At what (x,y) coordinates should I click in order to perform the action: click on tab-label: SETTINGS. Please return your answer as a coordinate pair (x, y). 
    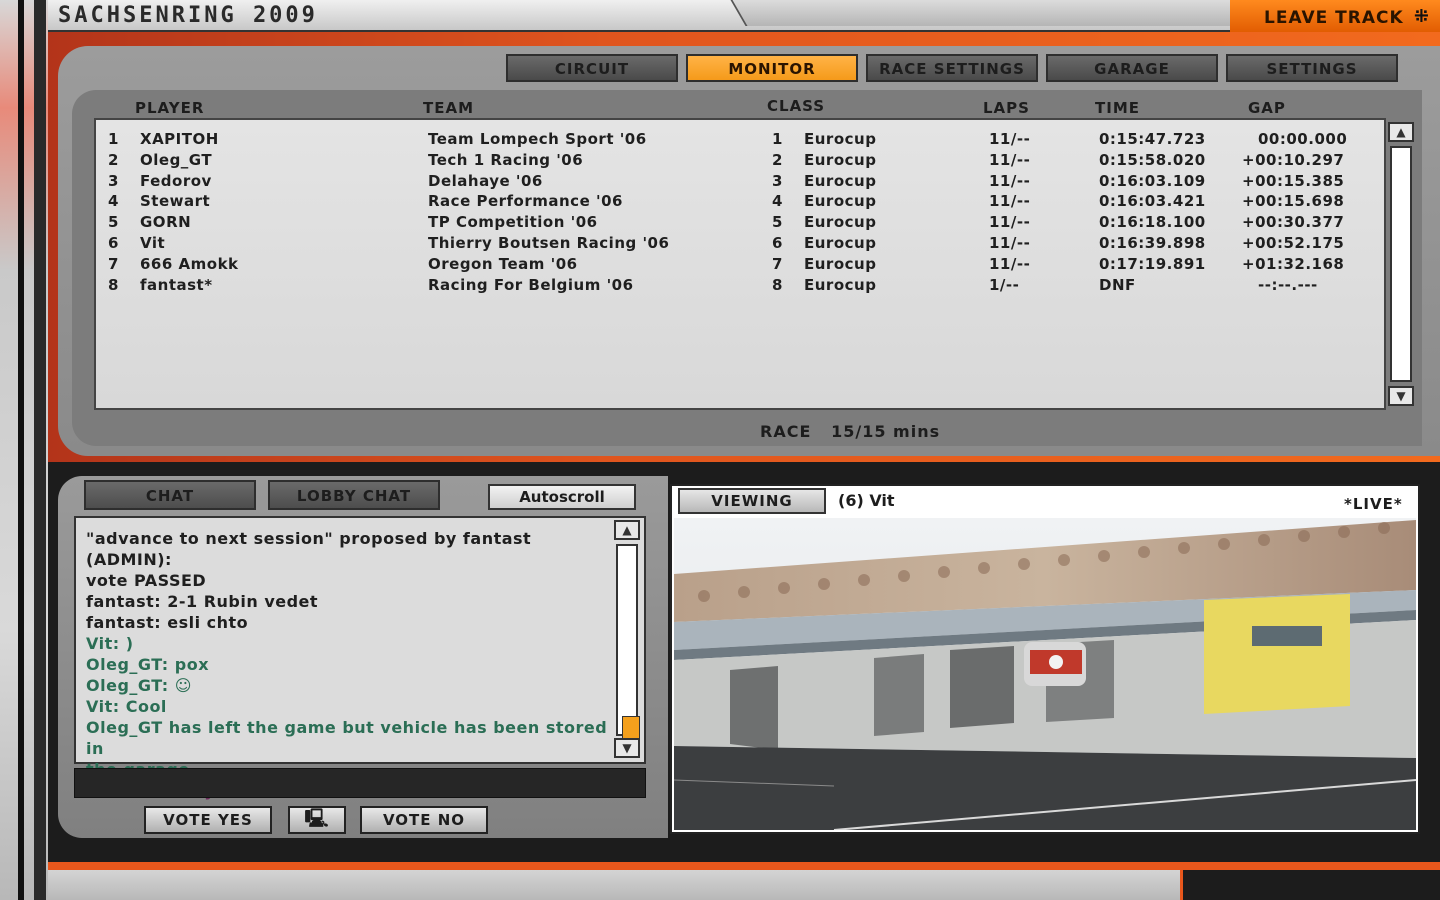
    Looking at the image, I should click on (1312, 69).